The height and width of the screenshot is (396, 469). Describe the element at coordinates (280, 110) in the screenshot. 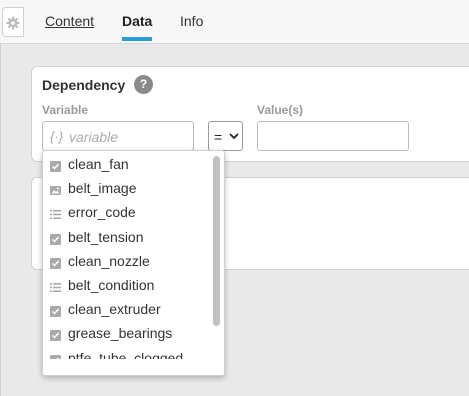

I see `values-label: Value(s)` at that location.